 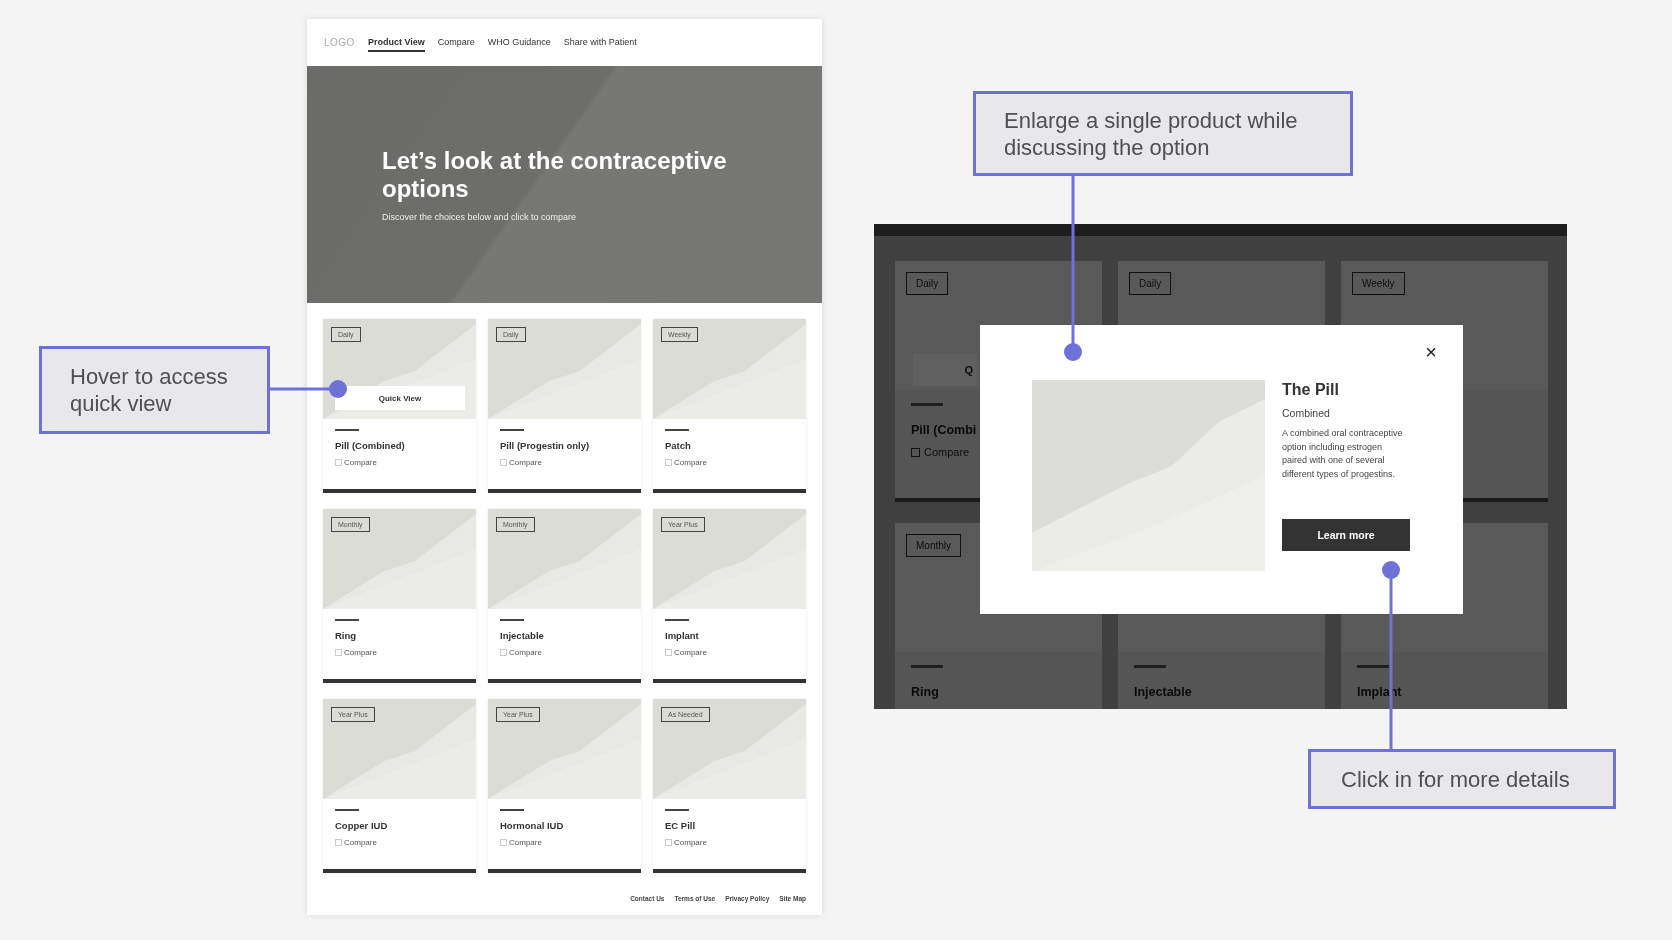 What do you see at coordinates (1306, 413) in the screenshot?
I see `modal-subtitle: Combined` at bounding box center [1306, 413].